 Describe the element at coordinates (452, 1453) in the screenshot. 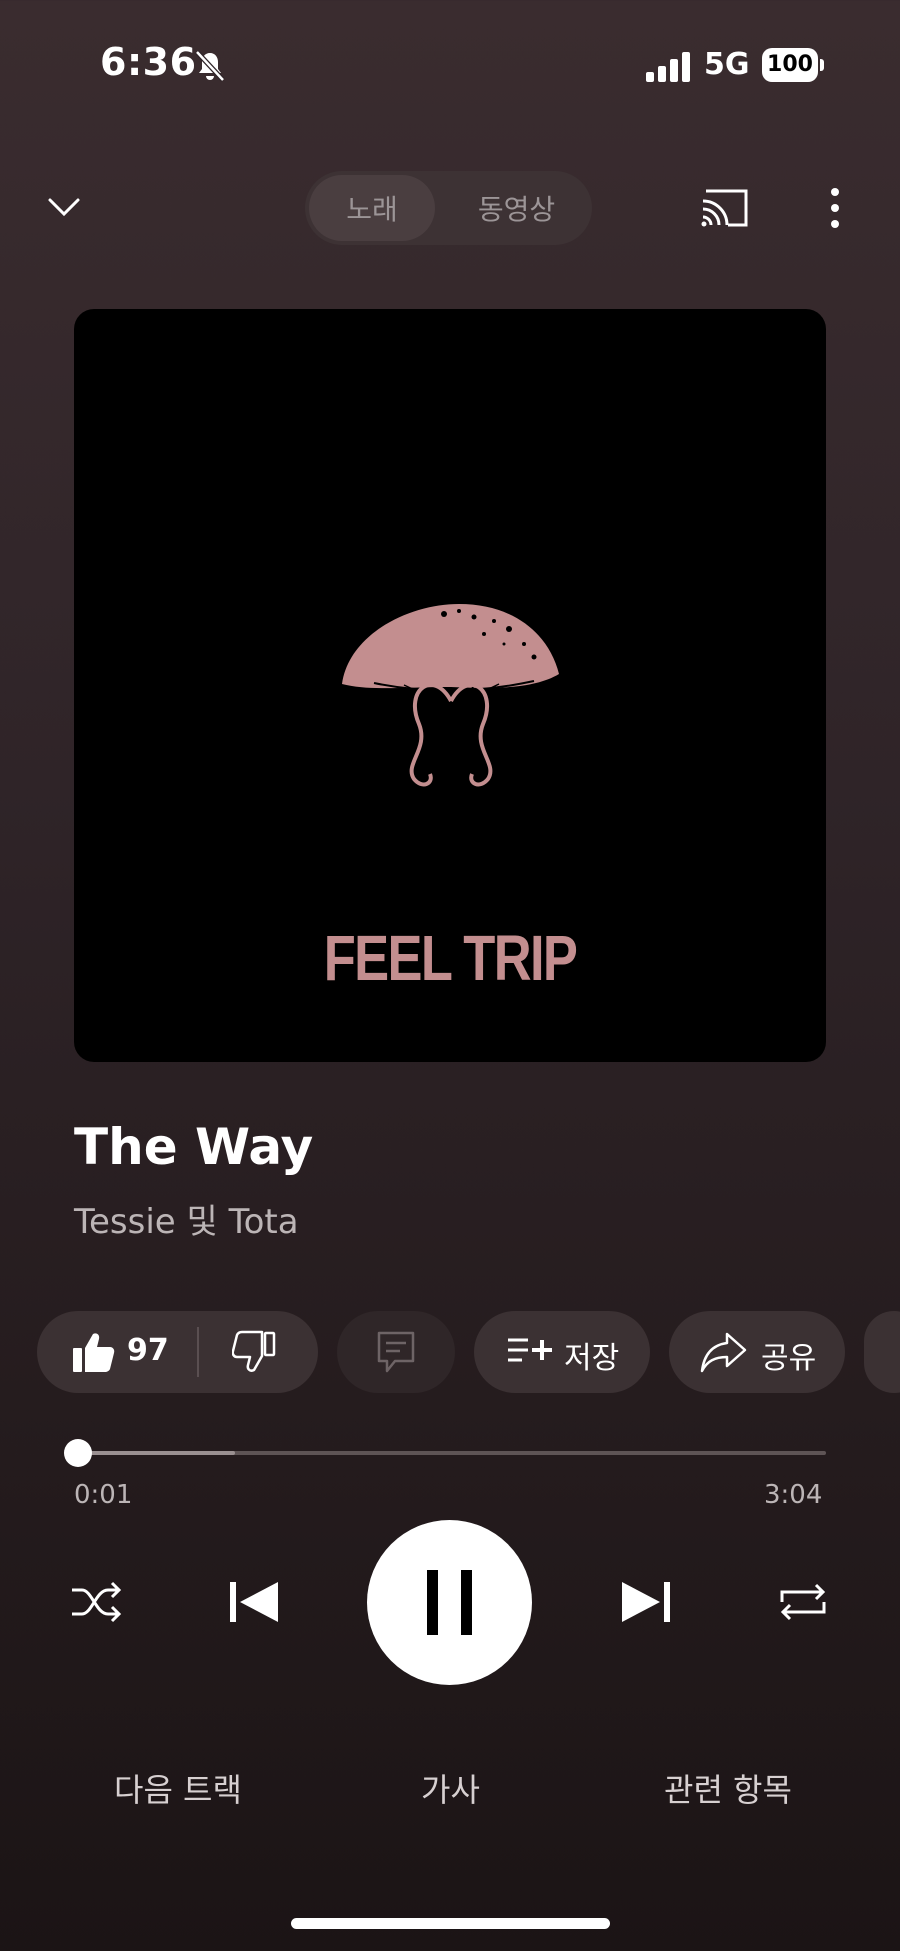

I see `progress-track` at that location.